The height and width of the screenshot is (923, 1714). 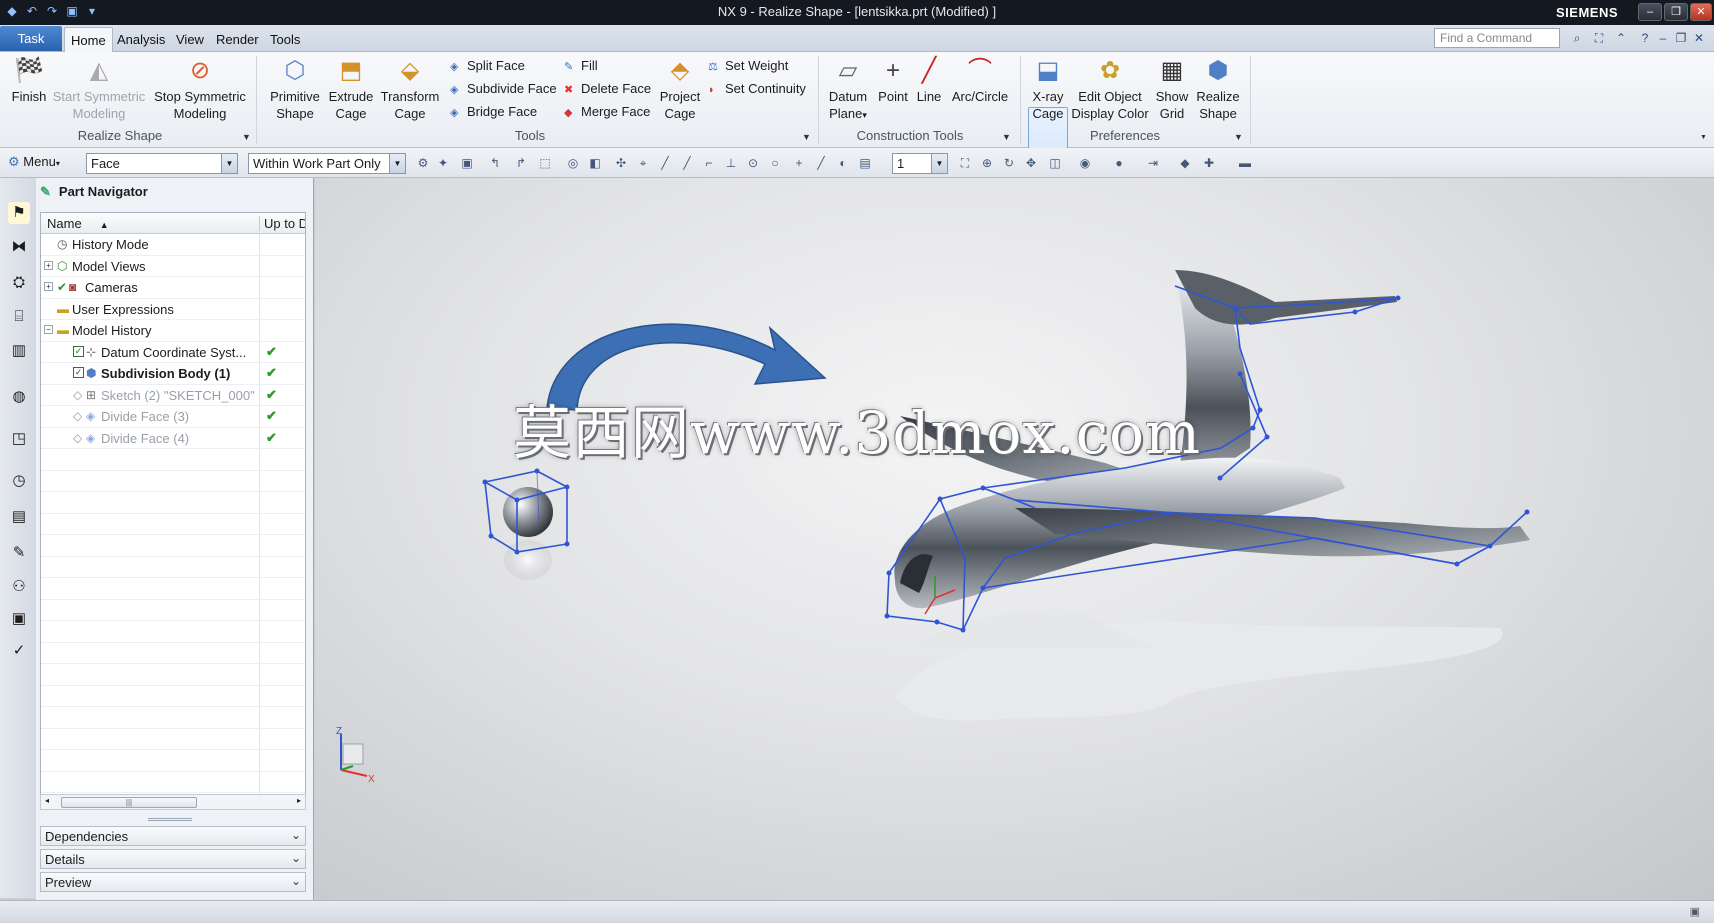 I want to click on roles-icon: ⚇, so click(x=19, y=587).